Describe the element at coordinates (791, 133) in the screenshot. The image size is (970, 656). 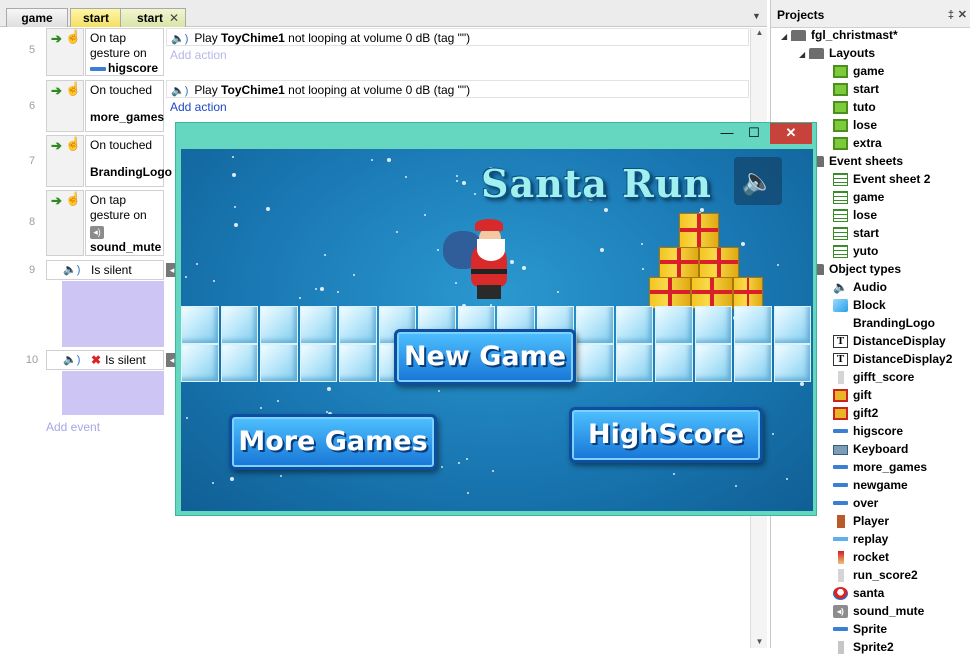
I see `close-window-button: ✕` at that location.